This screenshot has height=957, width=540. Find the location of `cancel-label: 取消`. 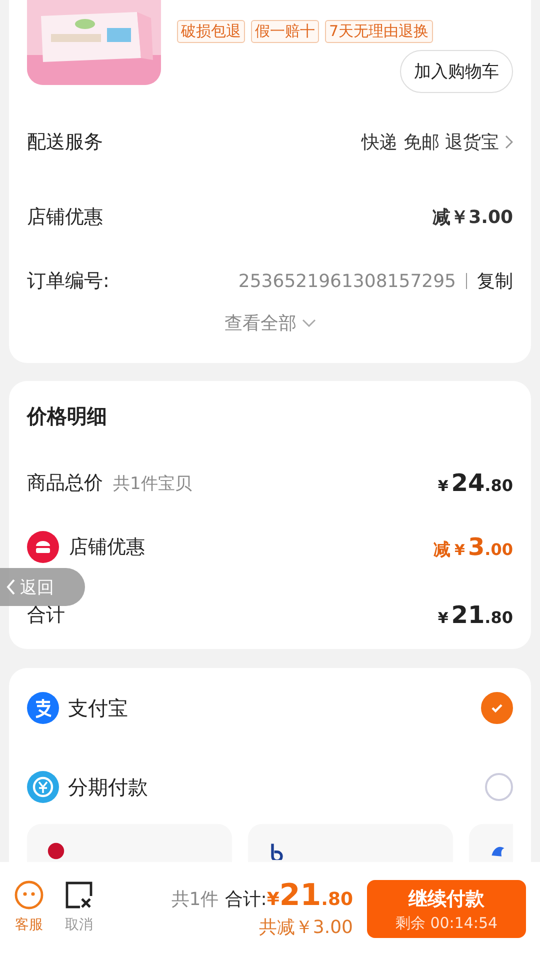

cancel-label: 取消 is located at coordinates (79, 925).